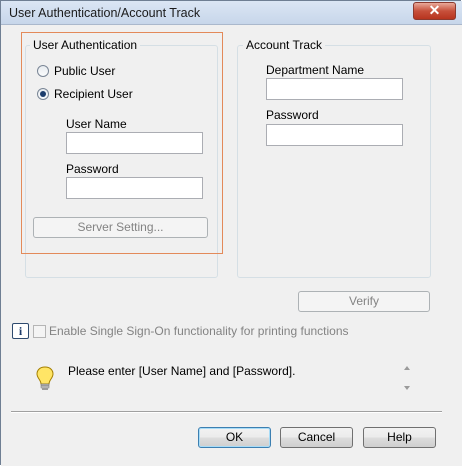  I want to click on public-user-radio, so click(43, 71).